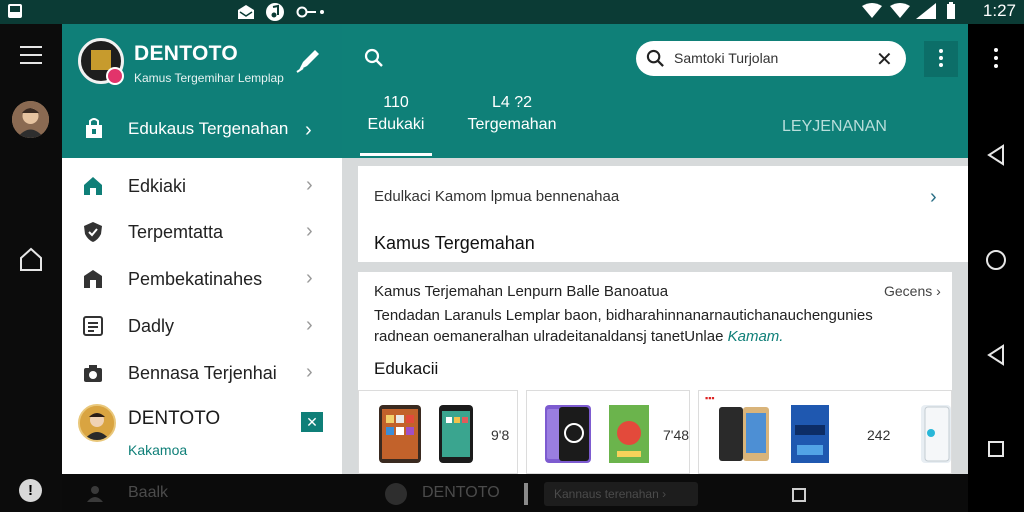  I want to click on more-options-button, so click(941, 59).